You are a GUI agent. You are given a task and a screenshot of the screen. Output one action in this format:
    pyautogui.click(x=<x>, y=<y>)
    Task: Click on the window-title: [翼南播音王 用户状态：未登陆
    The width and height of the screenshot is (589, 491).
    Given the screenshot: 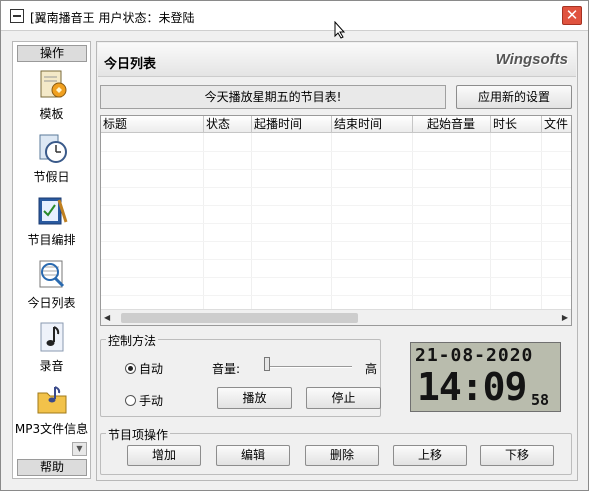 What is the action you would take?
    pyautogui.click(x=112, y=18)
    